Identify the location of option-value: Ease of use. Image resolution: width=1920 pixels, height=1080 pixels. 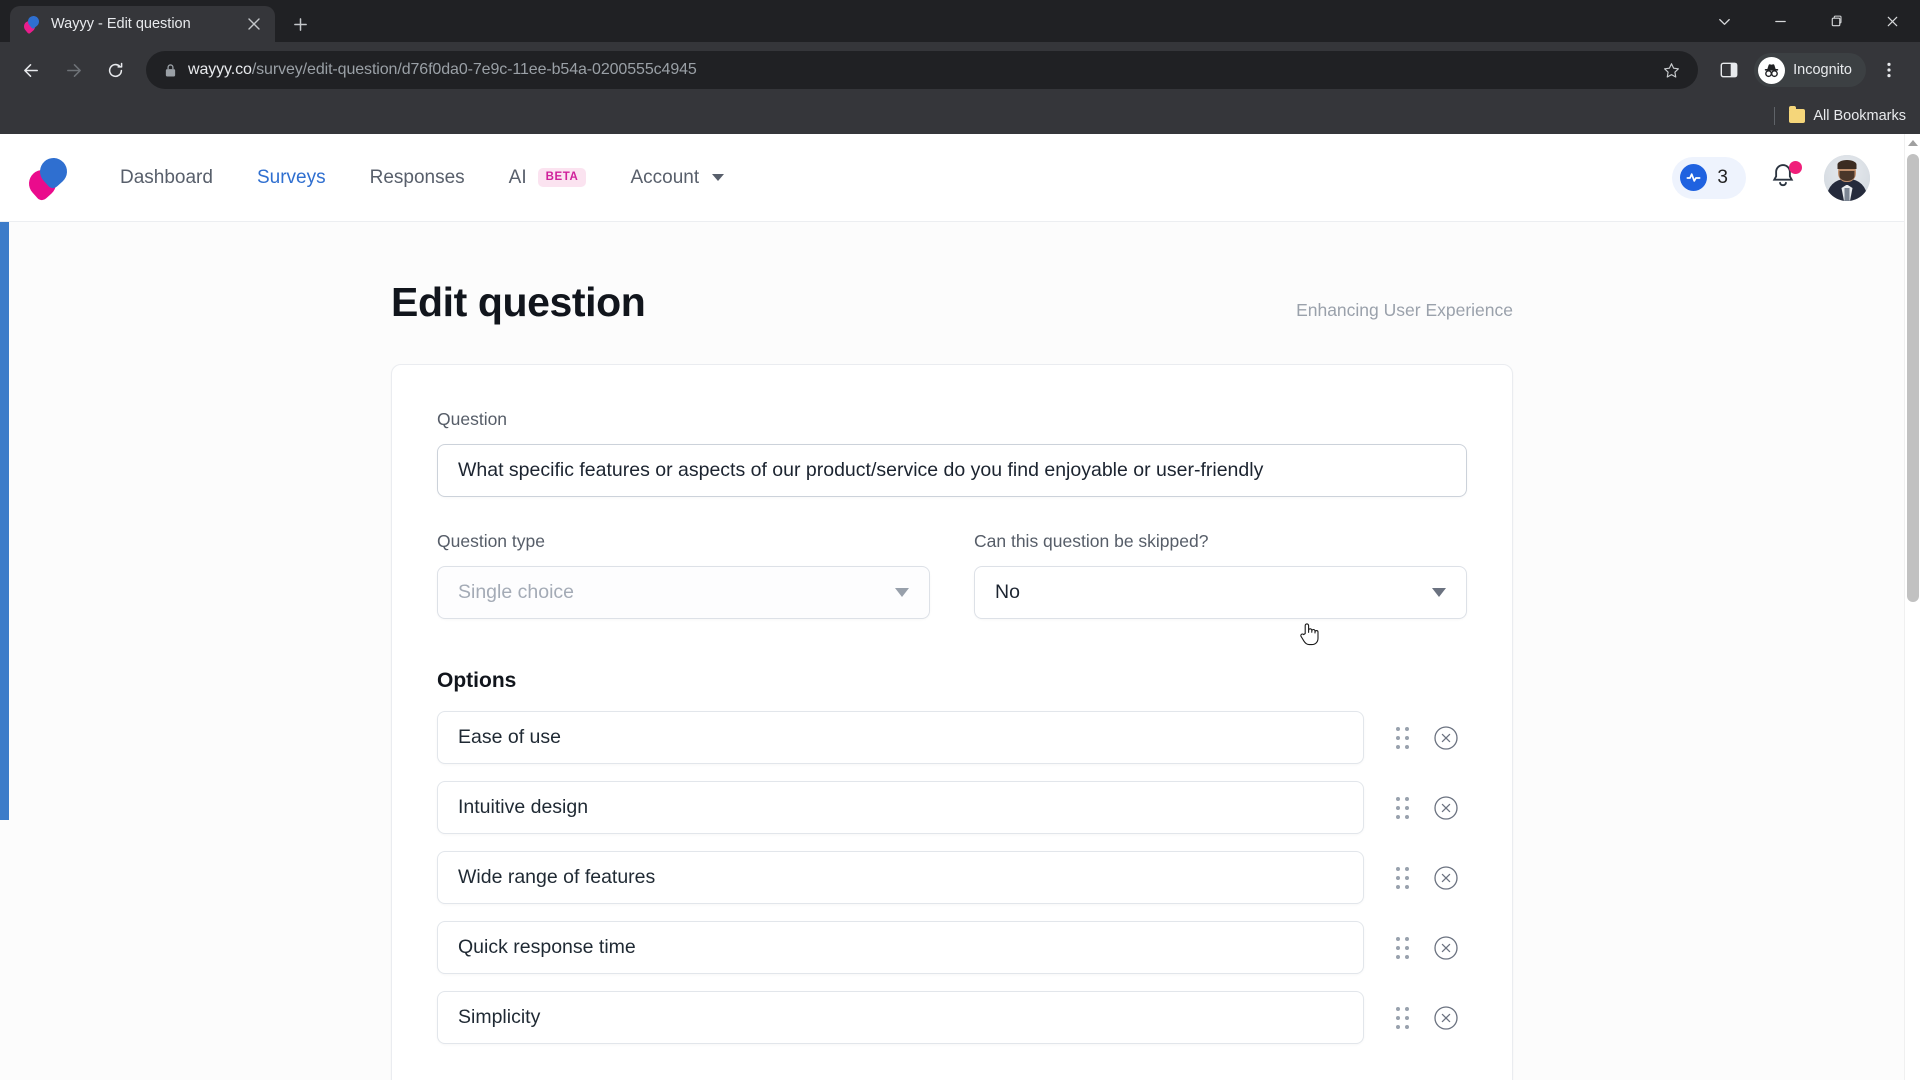
(509, 737).